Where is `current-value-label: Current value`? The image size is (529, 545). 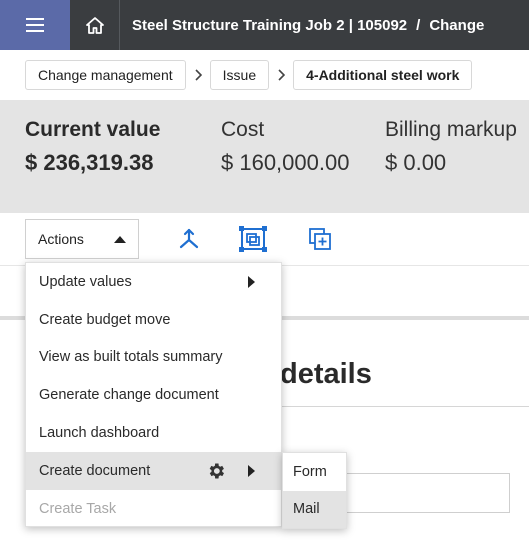 current-value-label: Current value is located at coordinates (93, 129).